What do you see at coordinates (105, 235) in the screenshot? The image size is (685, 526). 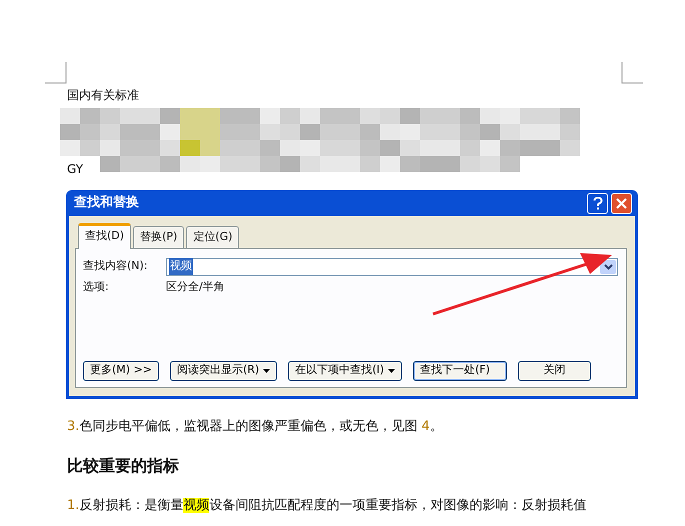 I see `tab: 查找(D)` at bounding box center [105, 235].